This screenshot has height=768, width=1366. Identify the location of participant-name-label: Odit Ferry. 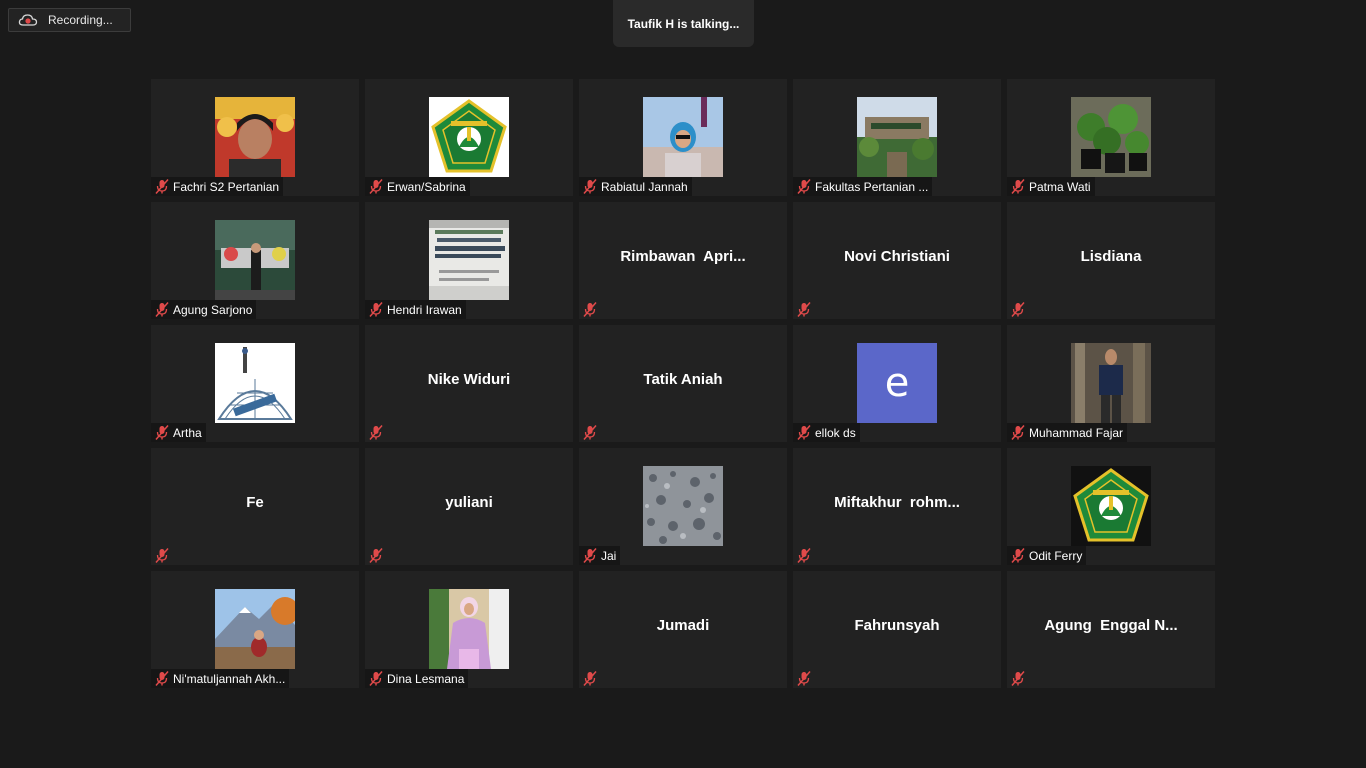
(1056, 555).